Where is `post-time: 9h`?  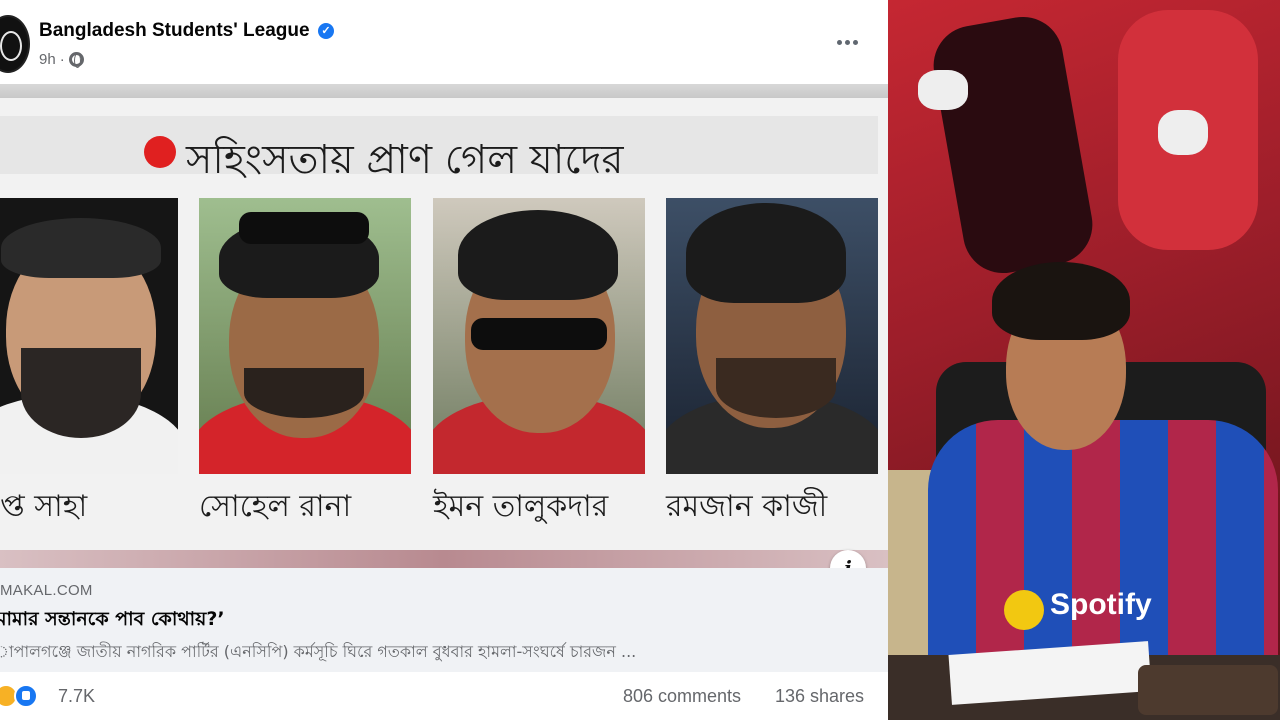 post-time: 9h is located at coordinates (47, 59).